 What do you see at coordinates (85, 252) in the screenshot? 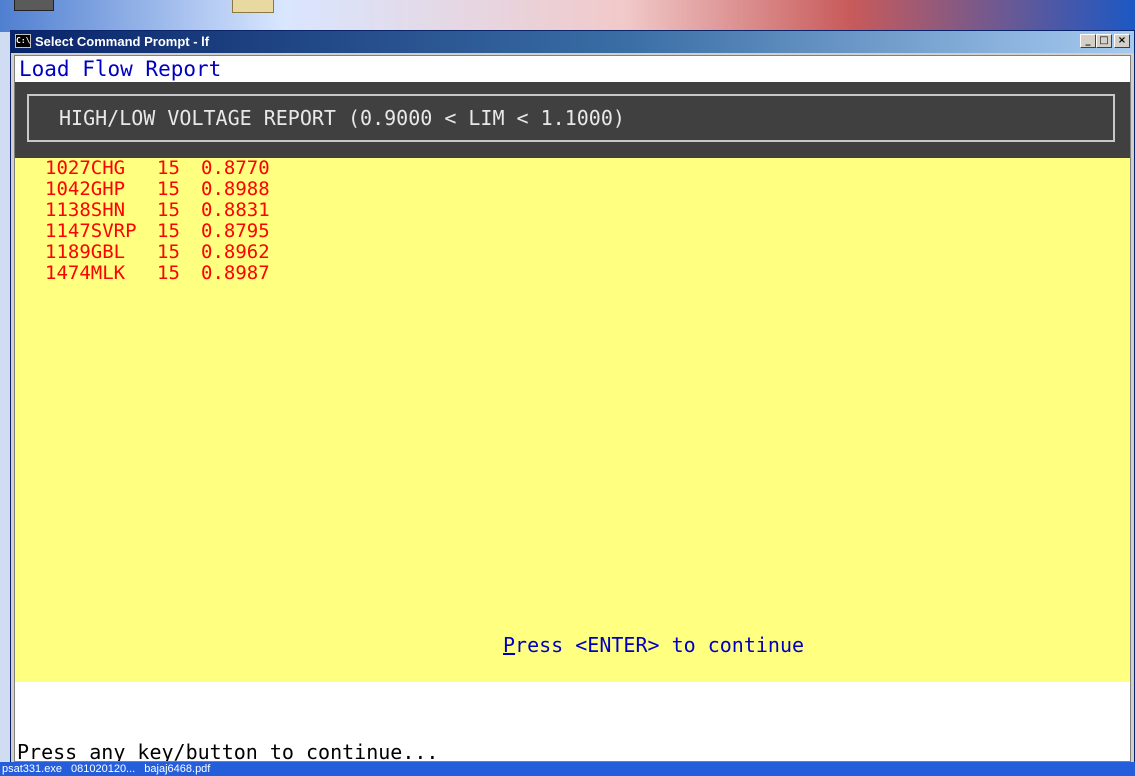
I see `bus-name: 1189GBL` at bounding box center [85, 252].